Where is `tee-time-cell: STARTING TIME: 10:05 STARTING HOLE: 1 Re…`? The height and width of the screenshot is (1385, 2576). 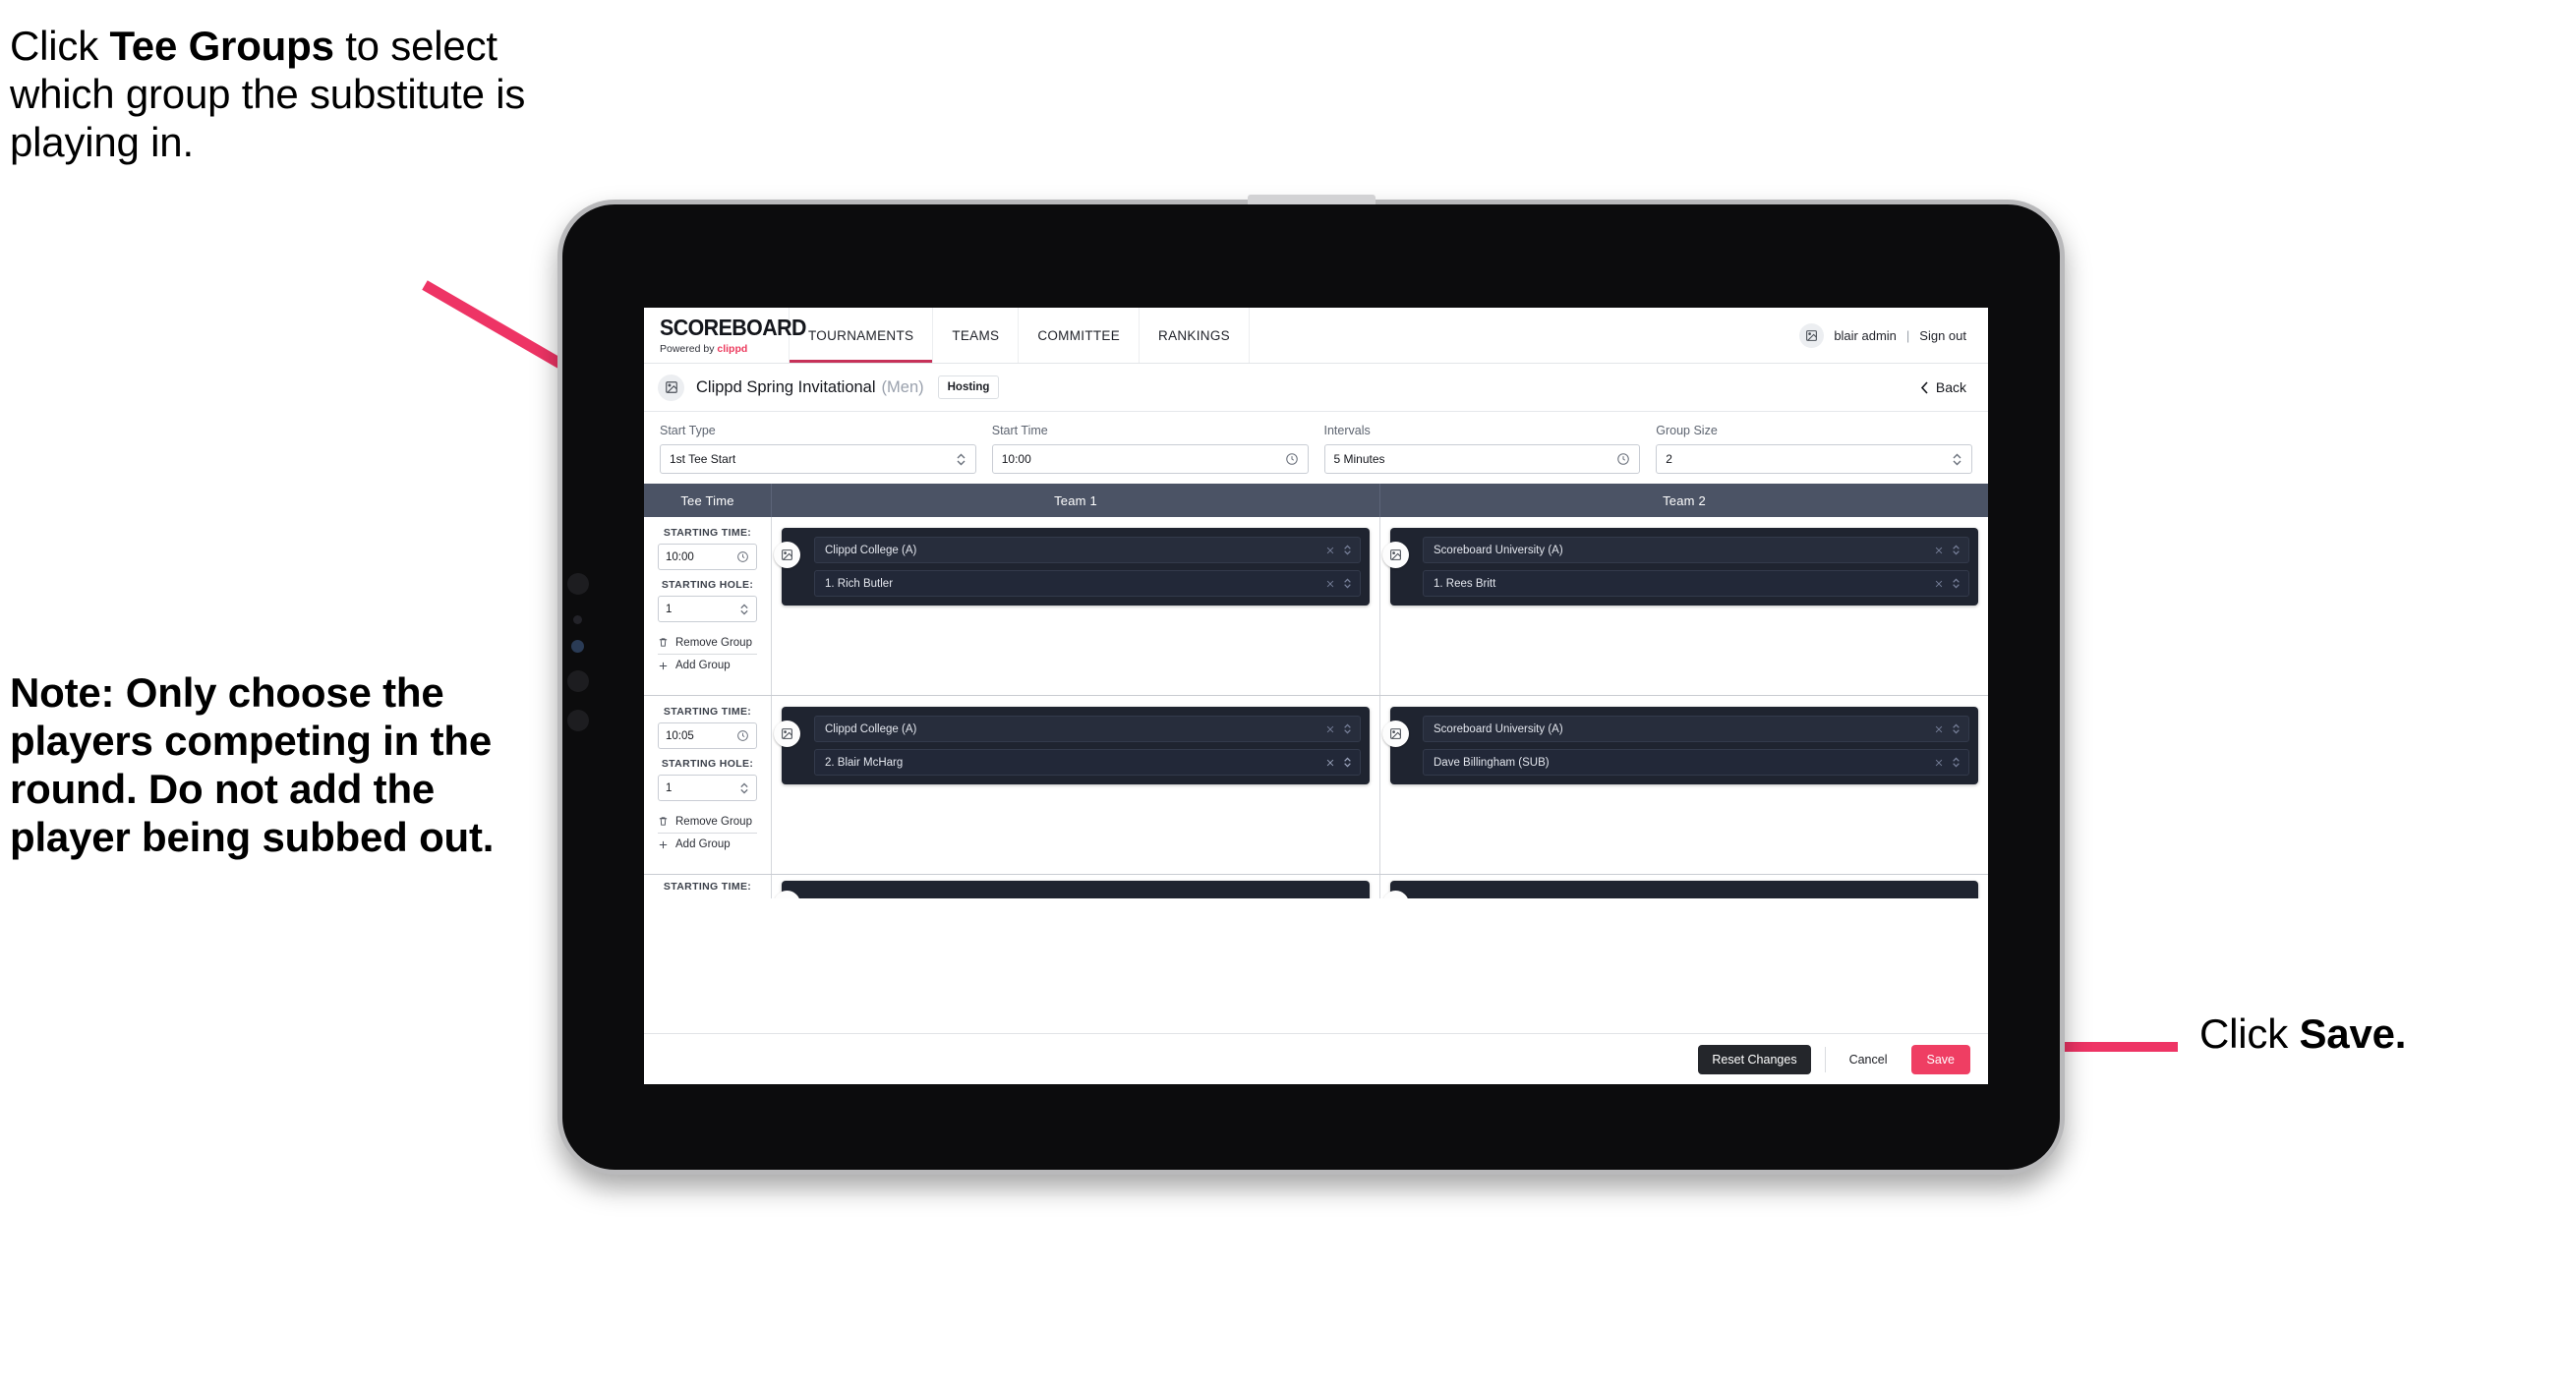
tee-time-cell: STARTING TIME: 10:05 STARTING HOLE: 1 Re… is located at coordinates (708, 785).